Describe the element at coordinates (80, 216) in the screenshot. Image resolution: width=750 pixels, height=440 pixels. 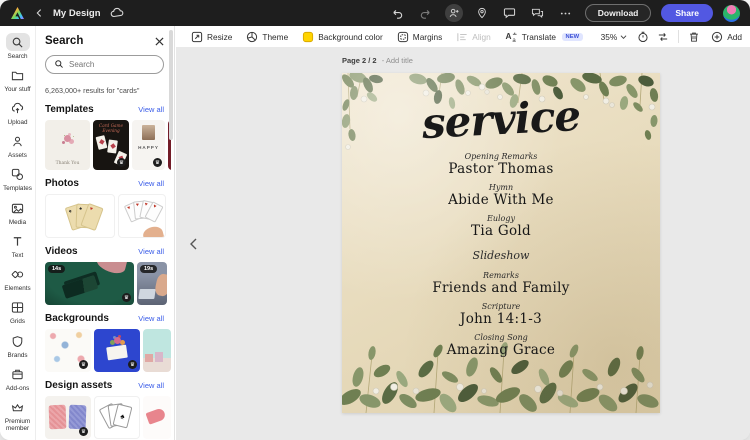
I see `photo-thumbnail-aces: ♠ ♠ ♥` at that location.